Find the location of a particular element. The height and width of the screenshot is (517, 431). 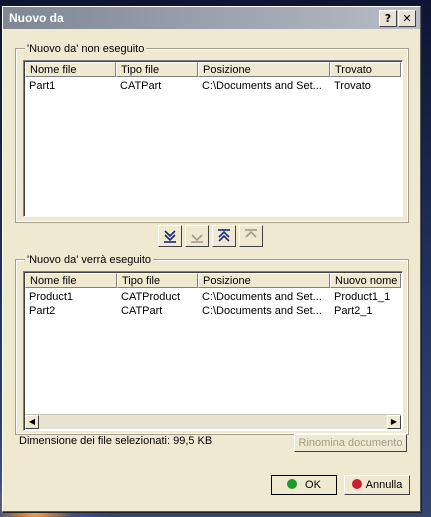

move-buttons is located at coordinates (212, 236).